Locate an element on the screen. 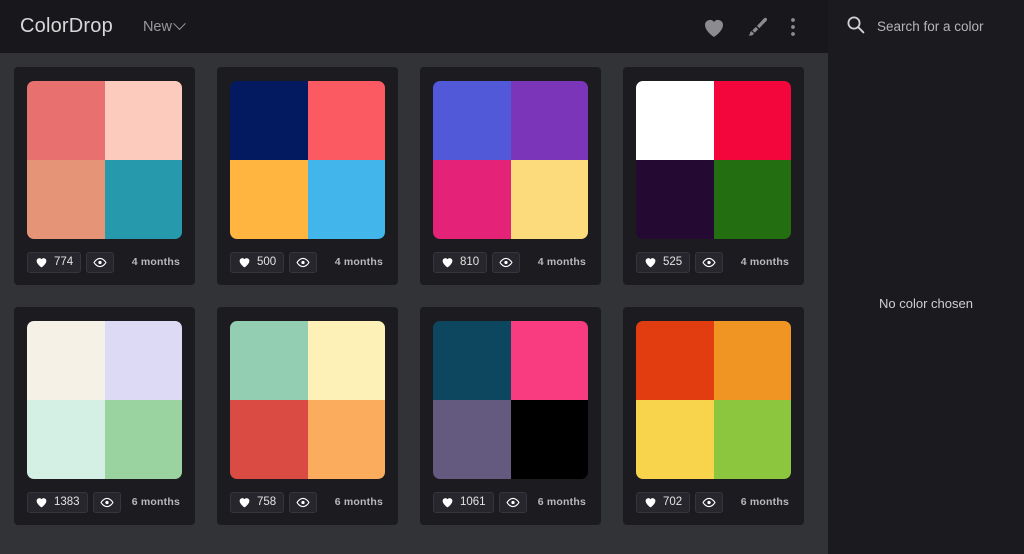  like-button: 810 is located at coordinates (460, 262).